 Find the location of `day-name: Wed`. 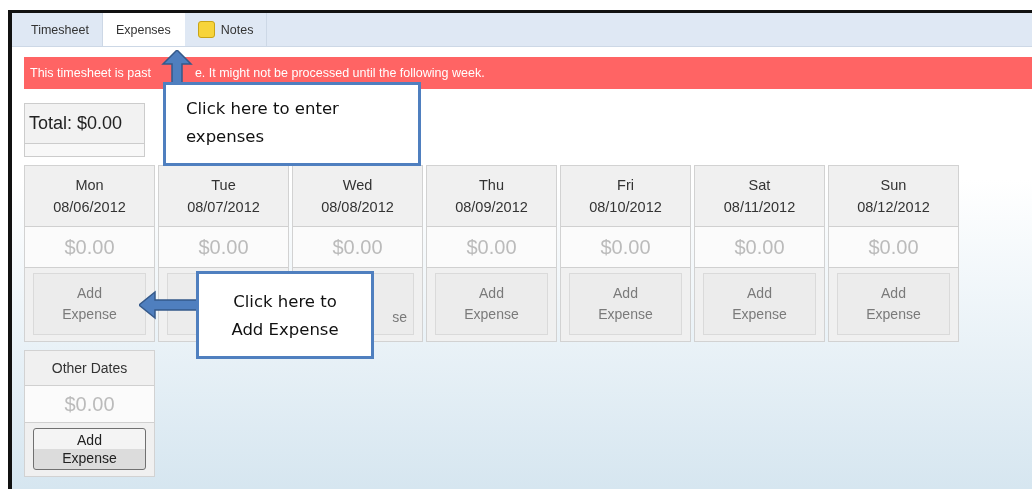

day-name: Wed is located at coordinates (357, 185).